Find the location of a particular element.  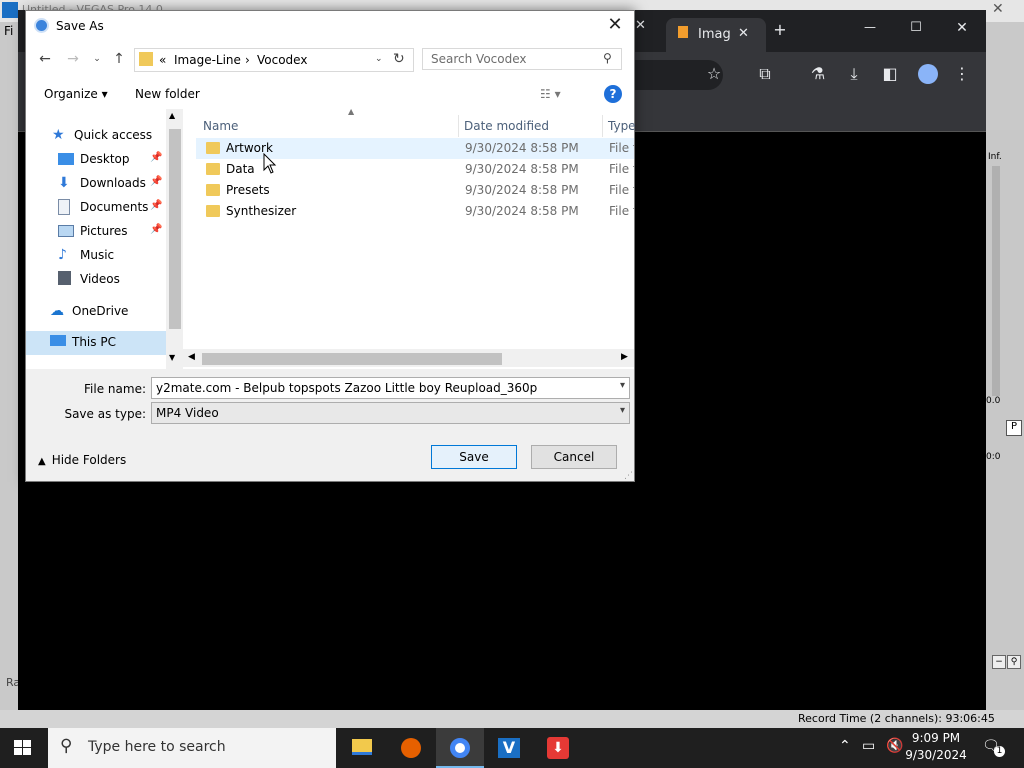

background-close-icon: ✕ is located at coordinates (998, 9).